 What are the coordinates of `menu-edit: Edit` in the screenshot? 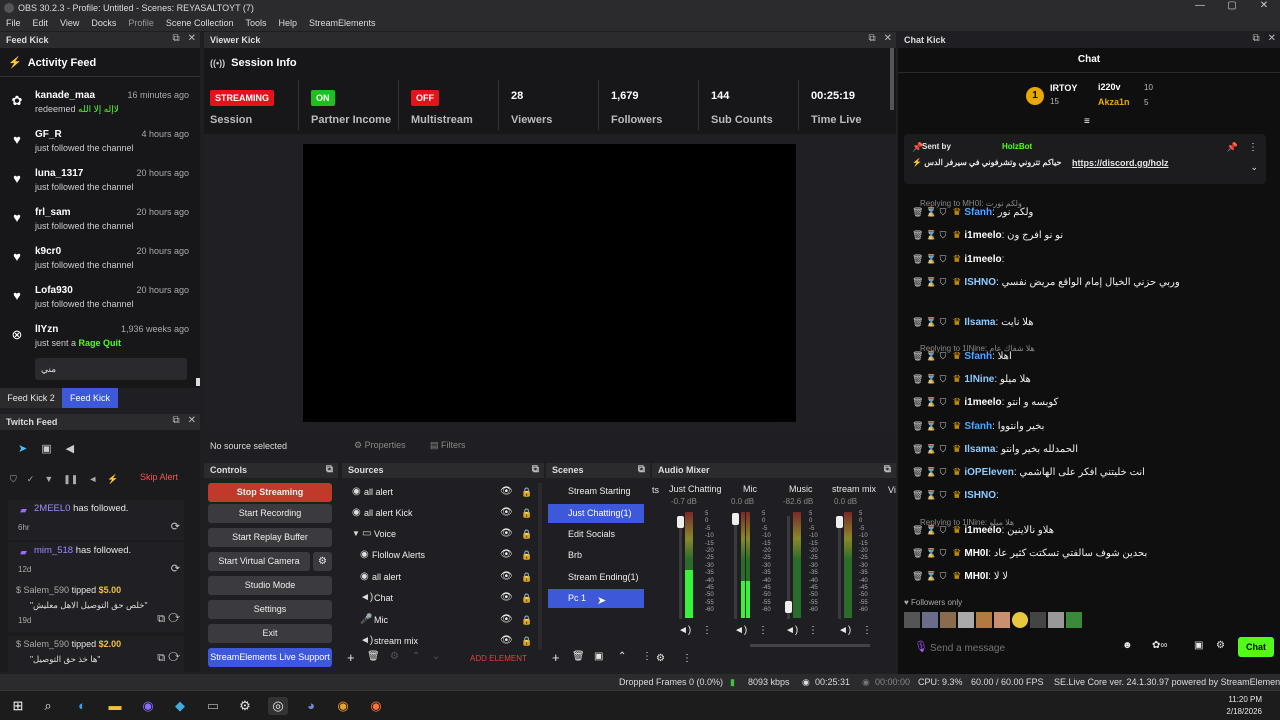 It's located at (41, 23).